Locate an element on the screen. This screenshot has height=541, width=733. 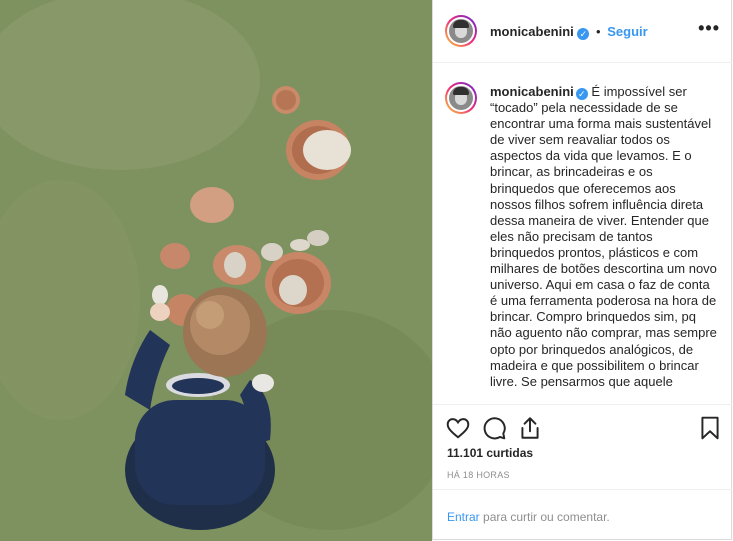
bookmark-icon is located at coordinates (710, 428).